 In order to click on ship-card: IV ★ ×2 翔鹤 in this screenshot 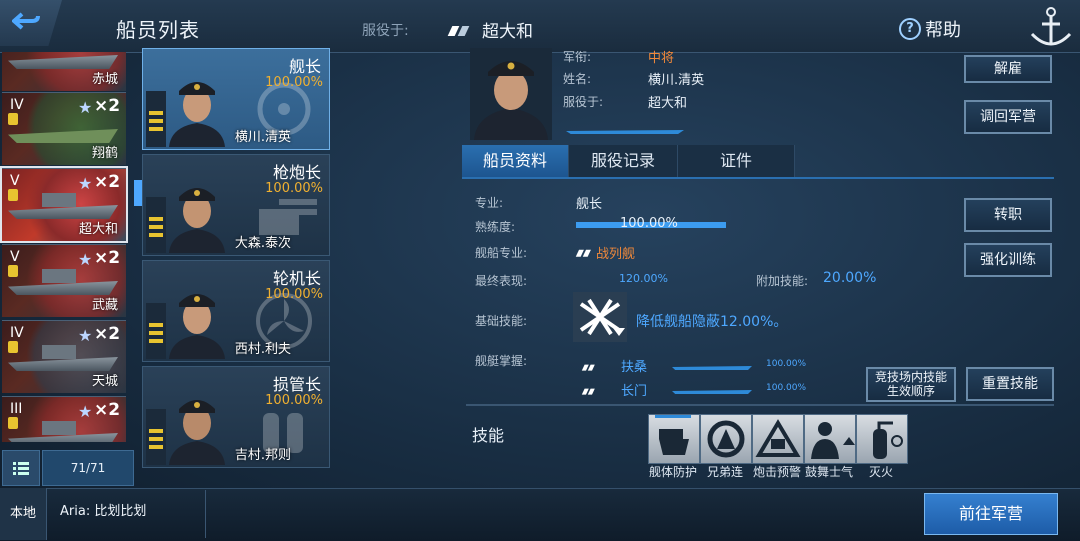, I will do `click(64, 128)`.